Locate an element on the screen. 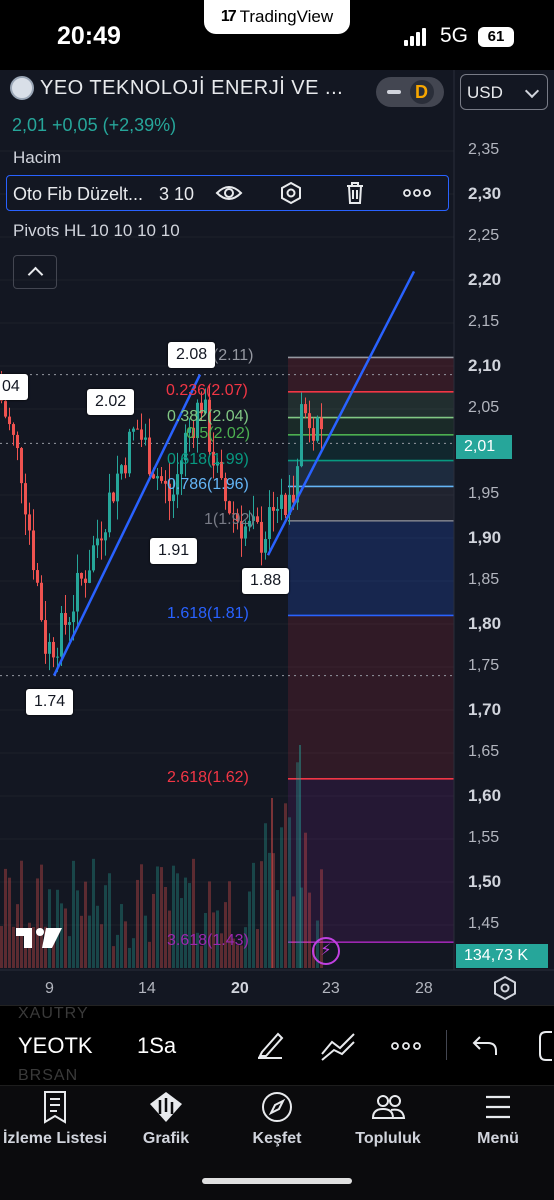  volume-indicator-label: Hacim is located at coordinates (37, 158).